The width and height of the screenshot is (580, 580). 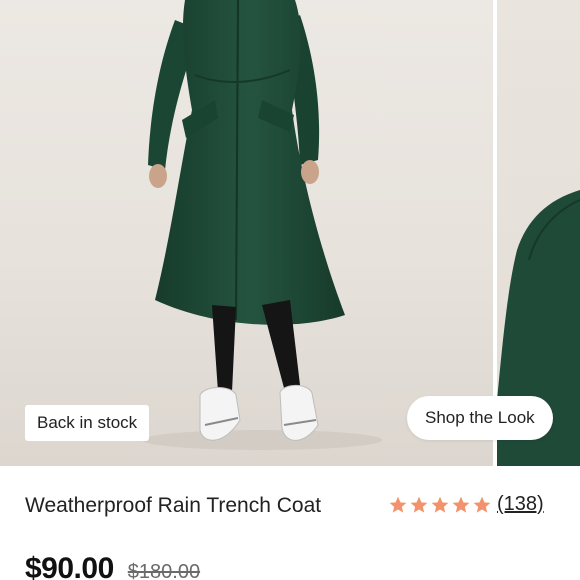 I want to click on shop-the-look-button: Shop the Look, so click(x=480, y=418).